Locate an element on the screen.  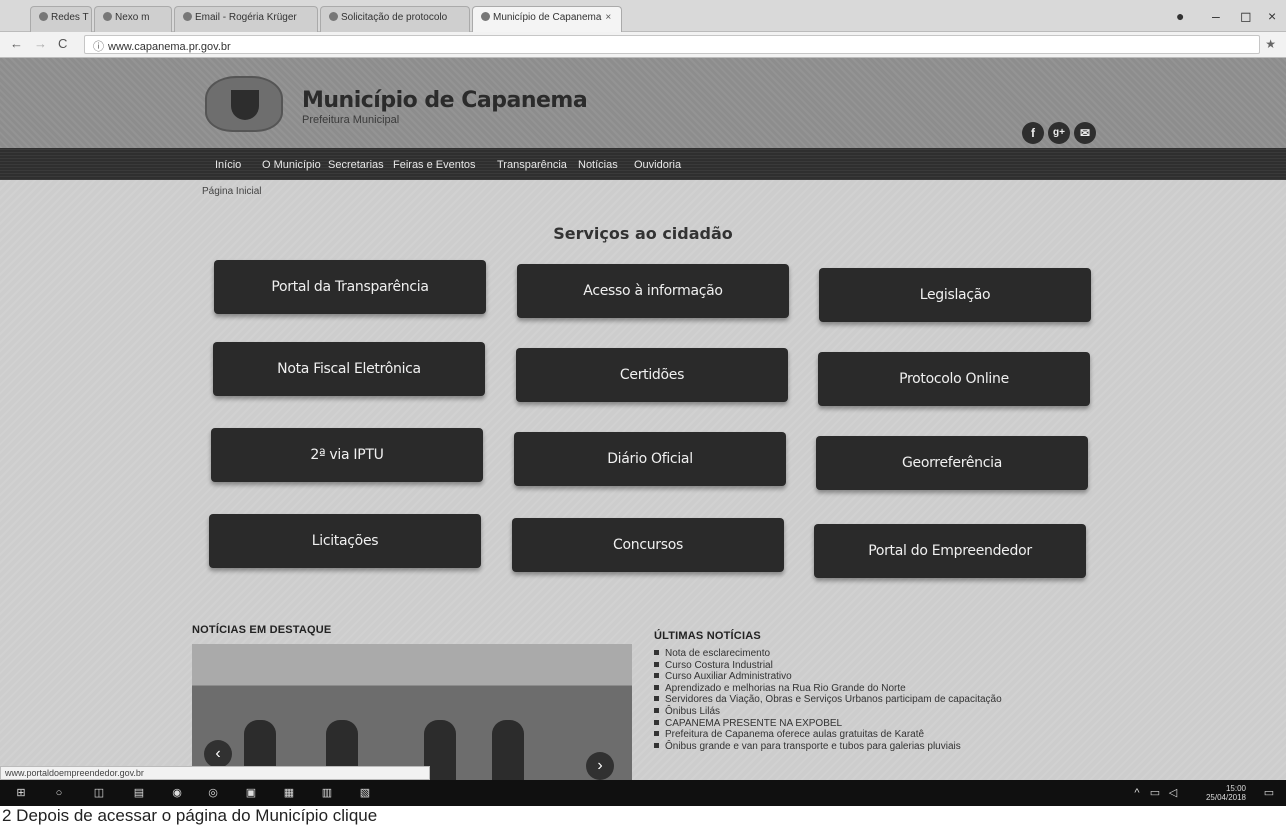
task-view-icon: ◫ is located at coordinates (99, 793).